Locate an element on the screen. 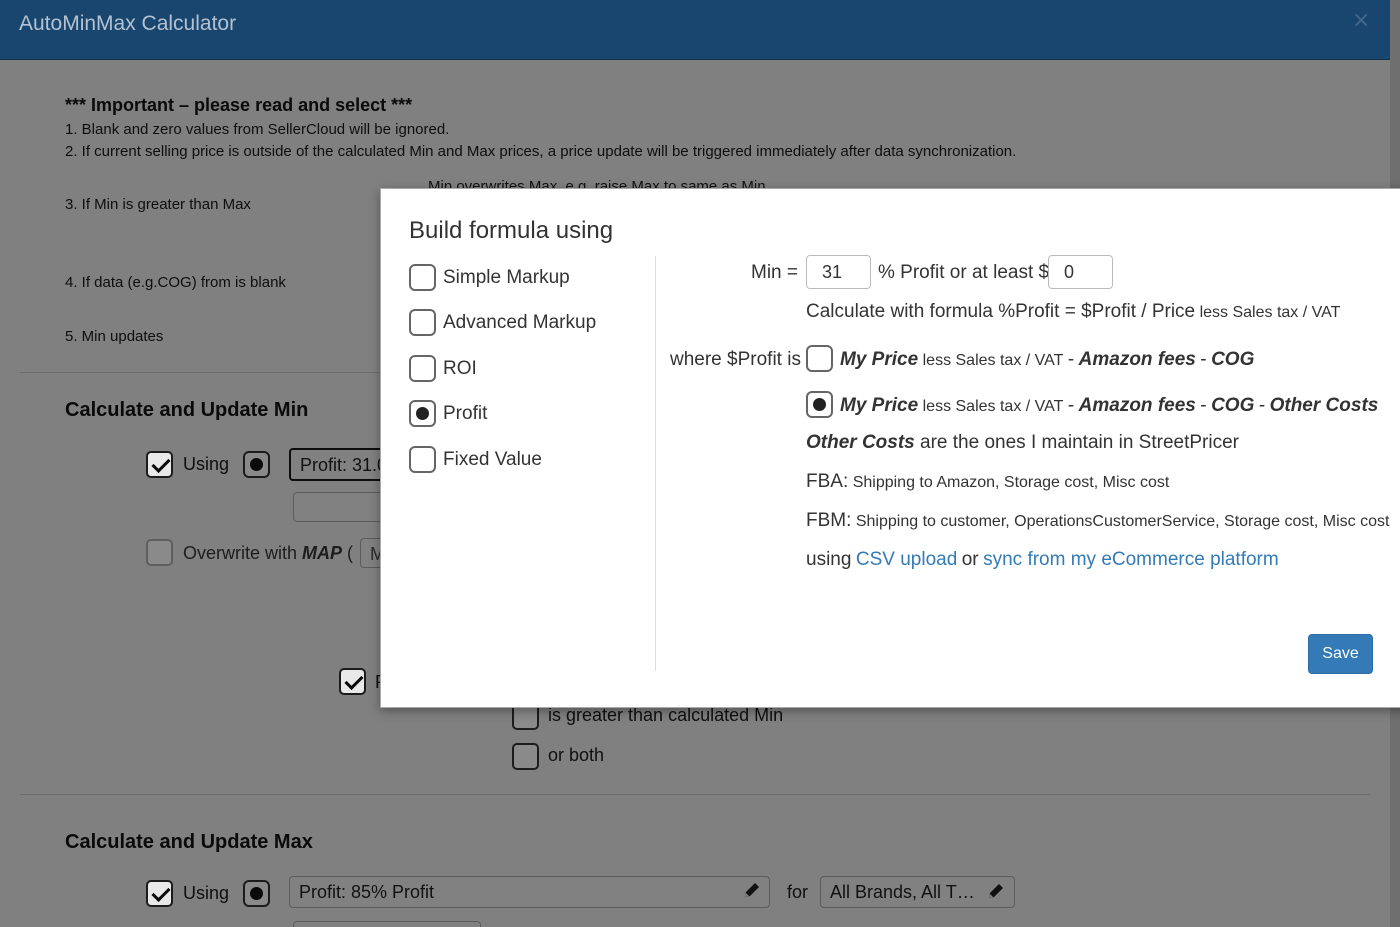  max-formula-value: Profit: 85% Profit is located at coordinates (367, 892).